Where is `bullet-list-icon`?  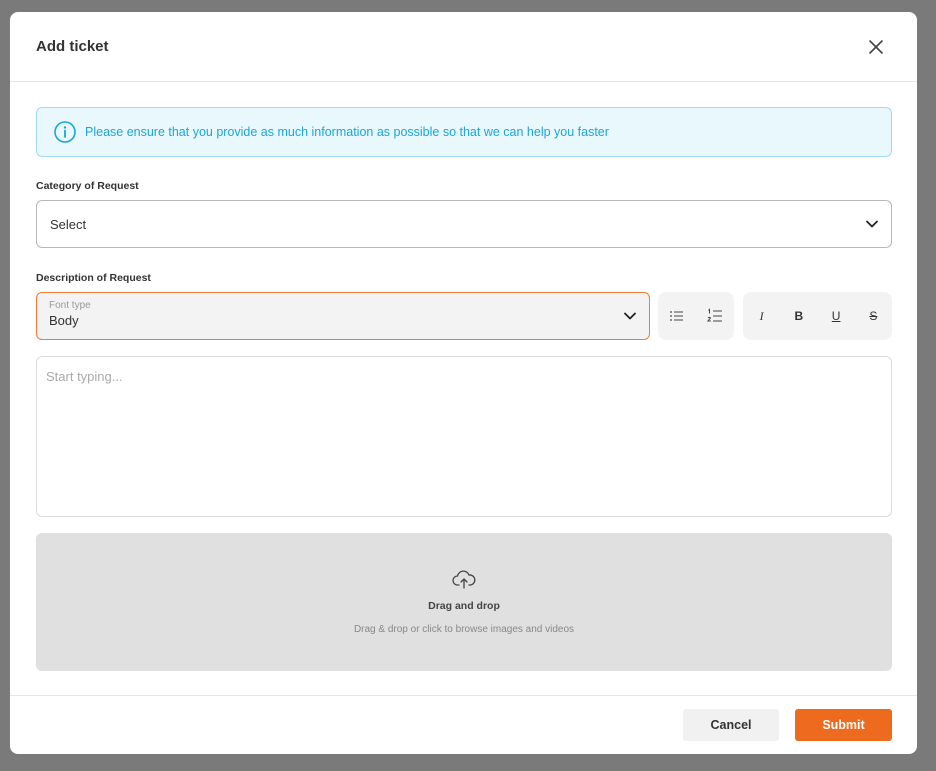
bullet-list-icon is located at coordinates (676, 316).